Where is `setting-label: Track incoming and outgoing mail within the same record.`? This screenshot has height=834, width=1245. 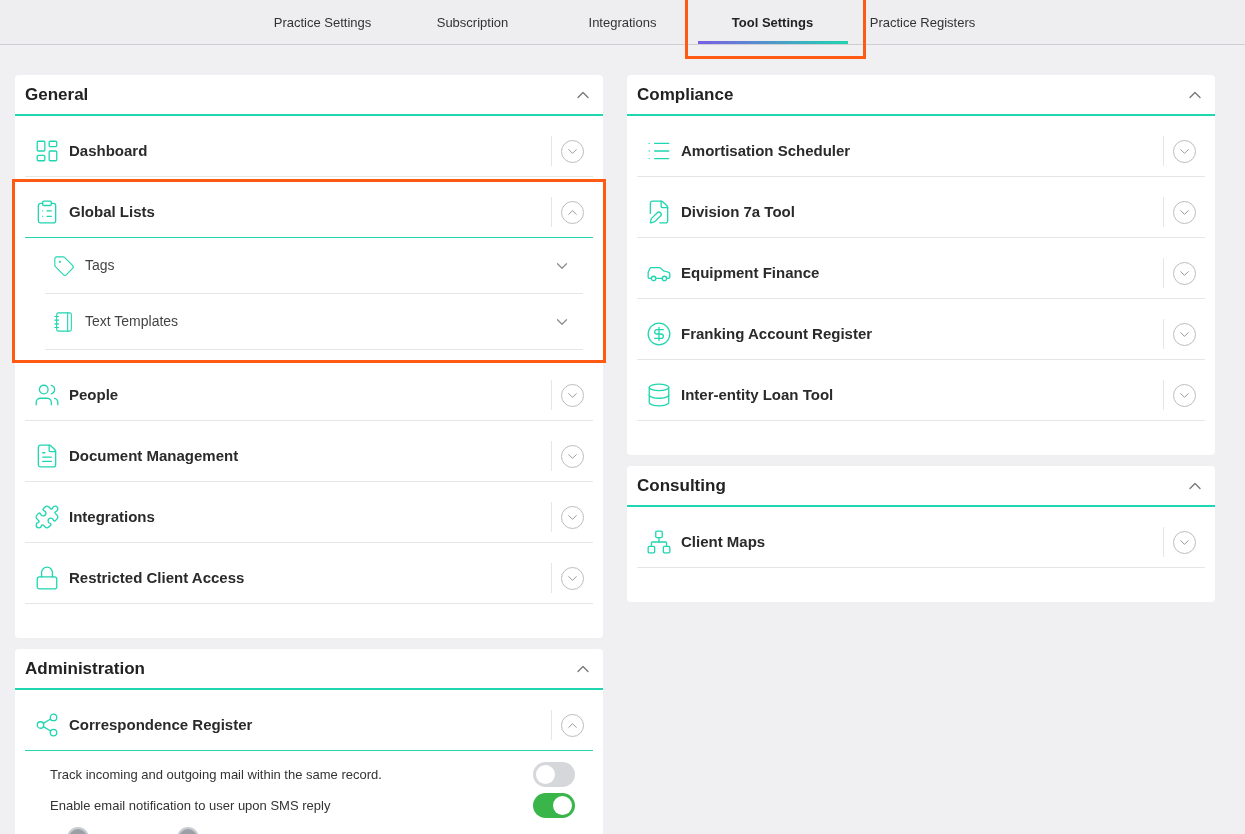
setting-label: Track incoming and outgoing mail within the same record. is located at coordinates (216, 774).